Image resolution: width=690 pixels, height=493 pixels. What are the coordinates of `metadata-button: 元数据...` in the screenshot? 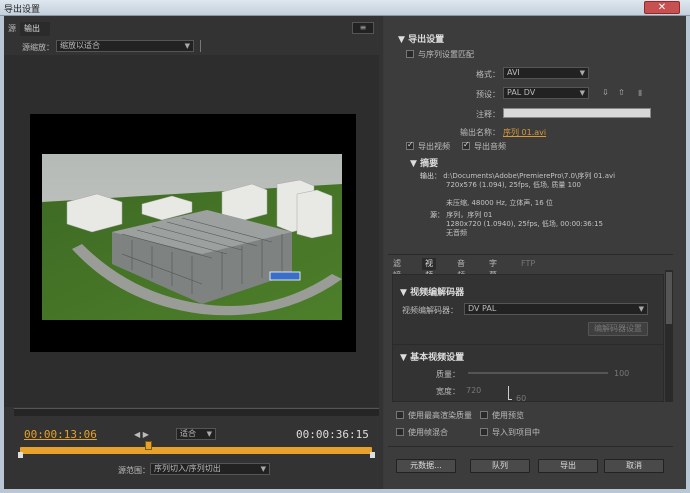 It's located at (426, 466).